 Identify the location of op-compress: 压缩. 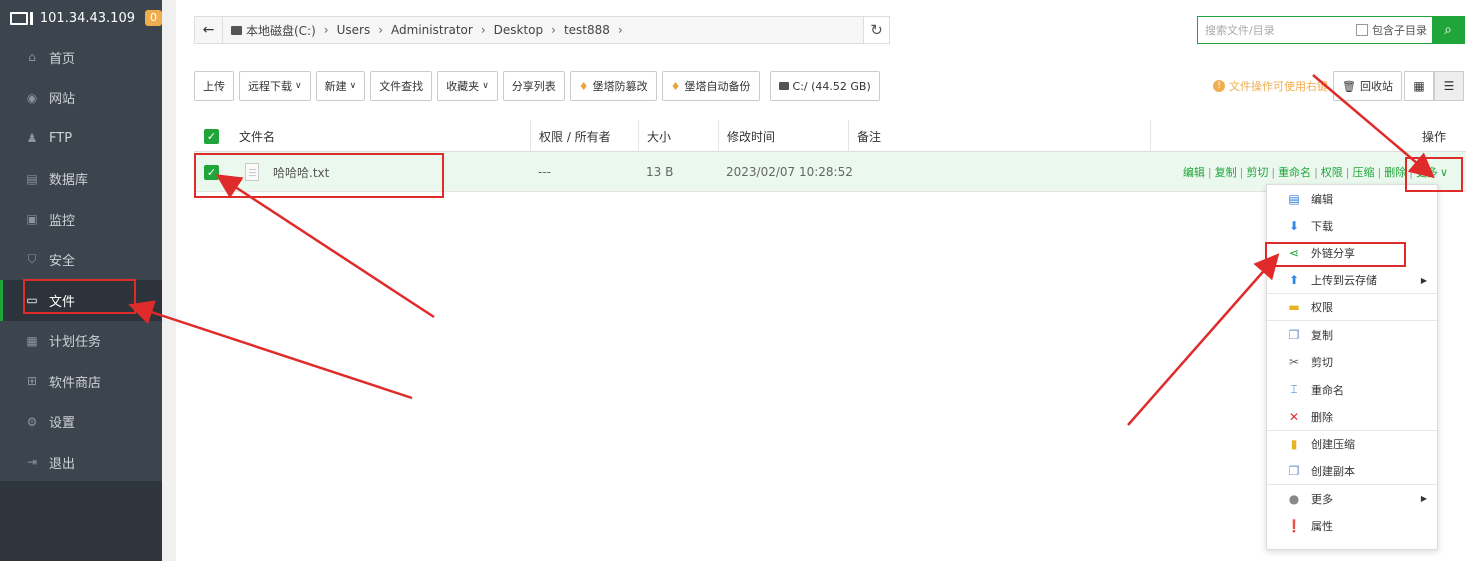
(1364, 172).